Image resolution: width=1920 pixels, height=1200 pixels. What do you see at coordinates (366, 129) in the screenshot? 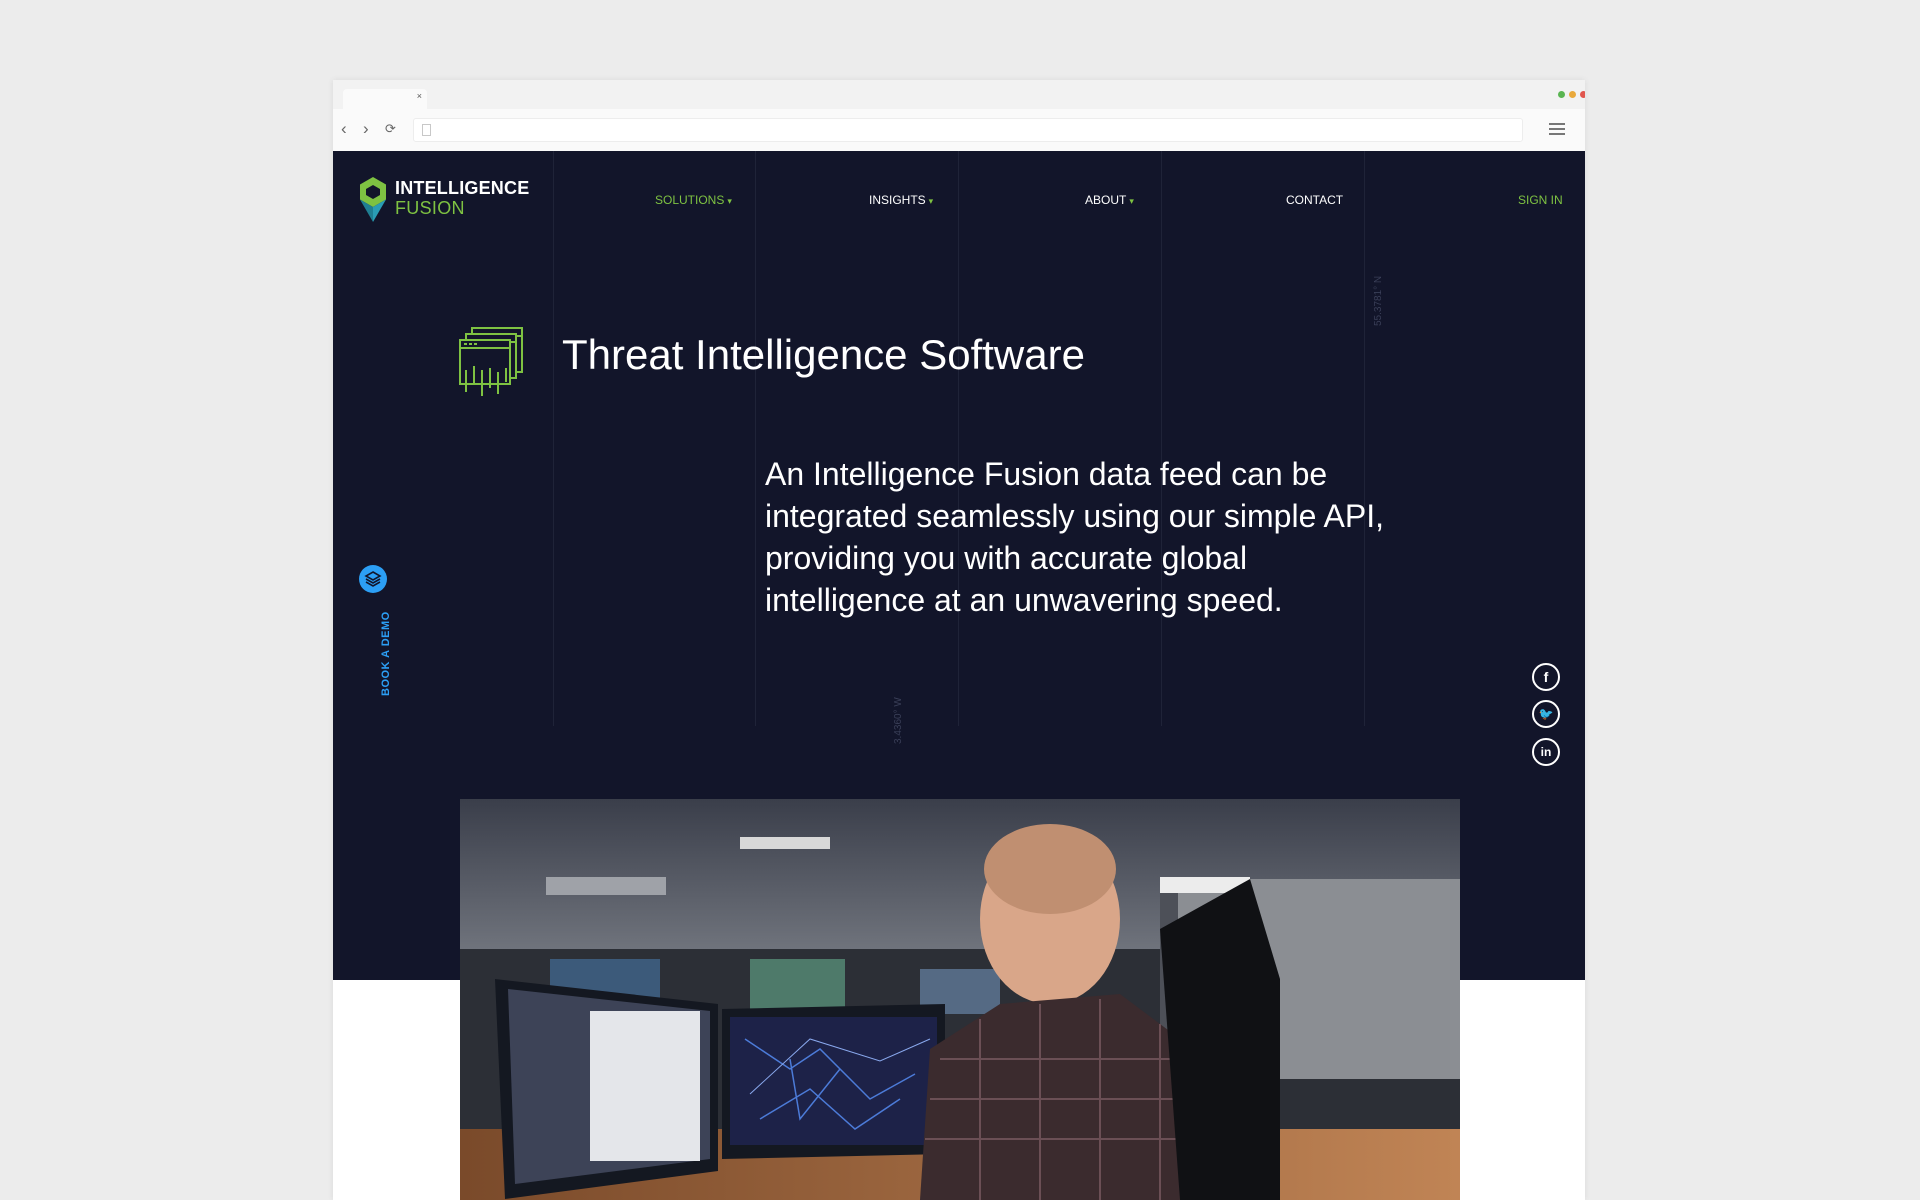
I see `forward-arrow-icon: ›` at bounding box center [366, 129].